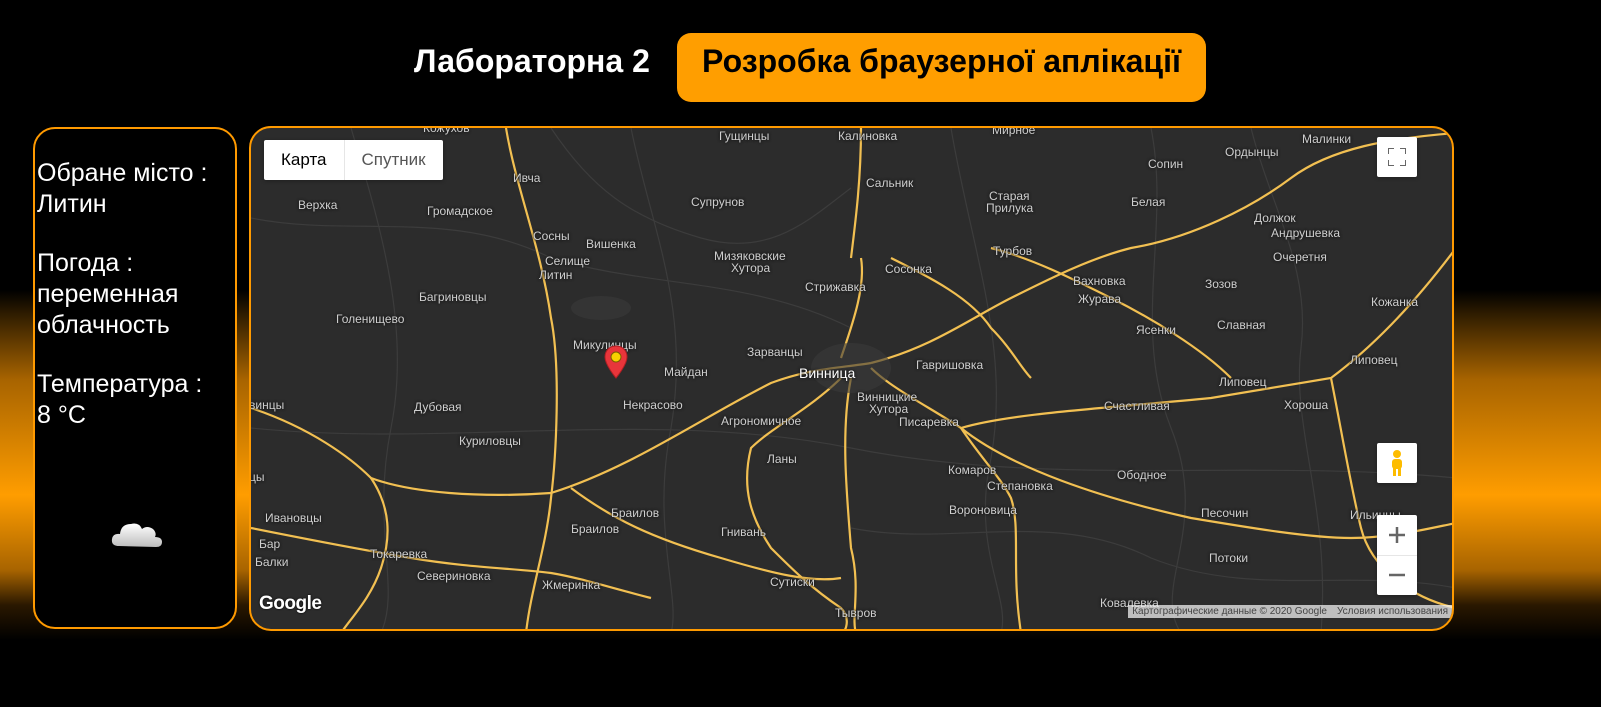 The width and height of the screenshot is (1601, 707). What do you see at coordinates (272, 562) in the screenshot?
I see `map-place-label: Балки` at bounding box center [272, 562].